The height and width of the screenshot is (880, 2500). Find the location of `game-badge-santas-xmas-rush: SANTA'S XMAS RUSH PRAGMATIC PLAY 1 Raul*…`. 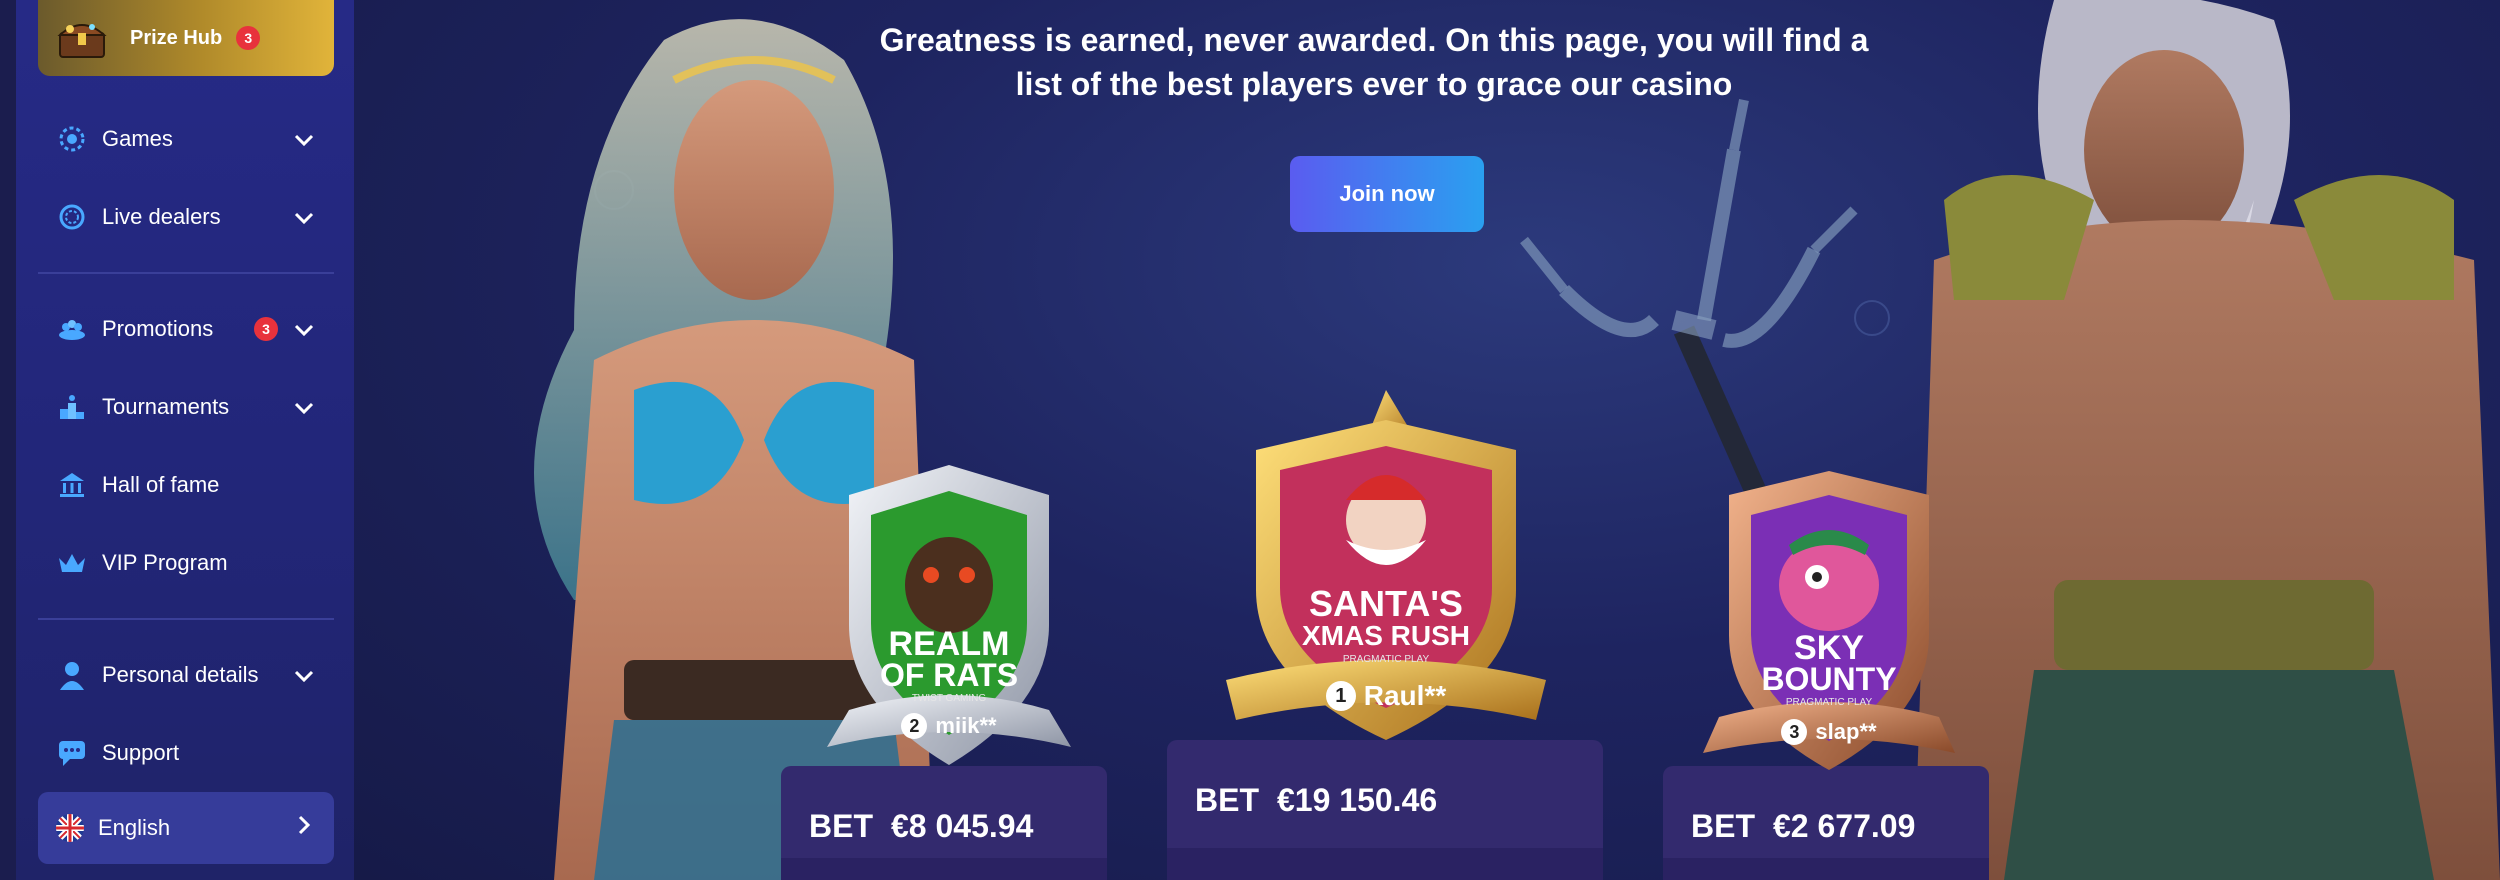

game-badge-santas-xmas-rush: SANTA'S XMAS RUSH PRAGMATIC PLAY 1 Raul*… is located at coordinates (1386, 570).